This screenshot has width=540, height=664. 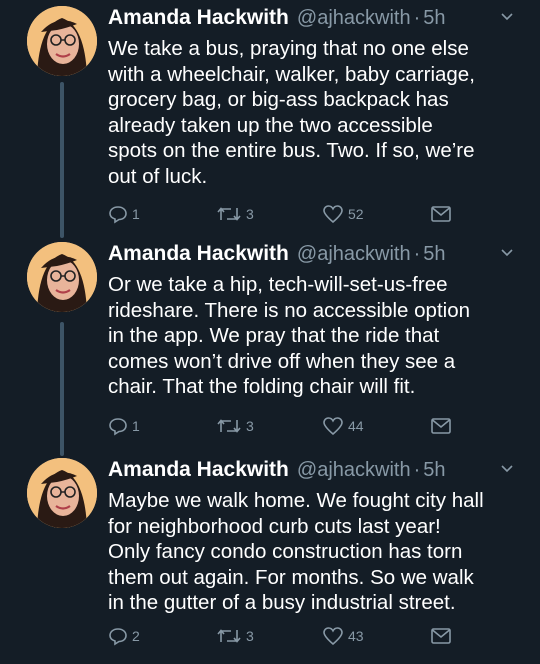 I want to click on action-bar: 1 3 52, so click(x=318, y=218).